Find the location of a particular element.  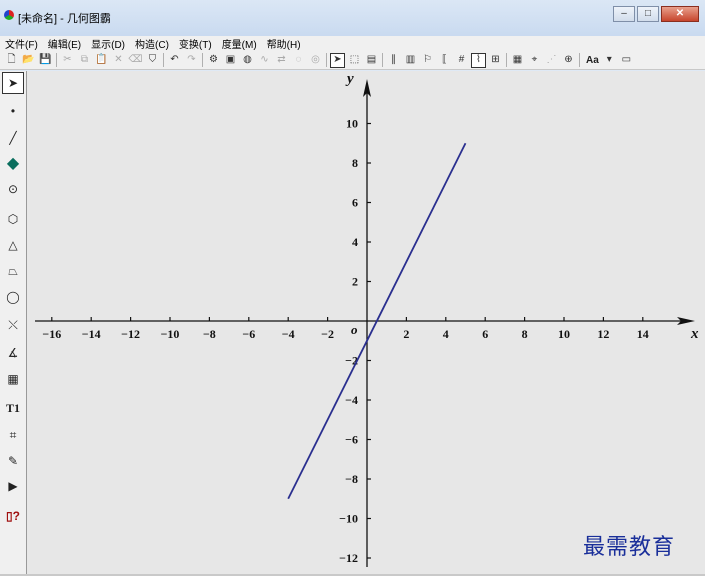

y-tick-label: 4 is located at coordinates (355, 242).